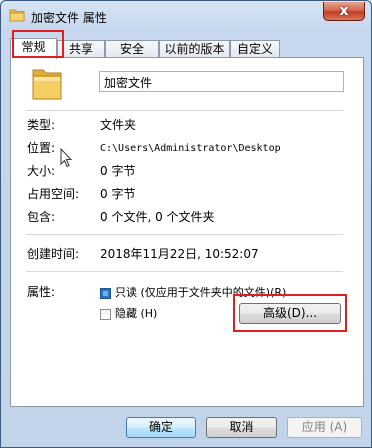 This screenshot has height=448, width=372. Describe the element at coordinates (255, 49) in the screenshot. I see `tab-customize: 自定义` at that location.